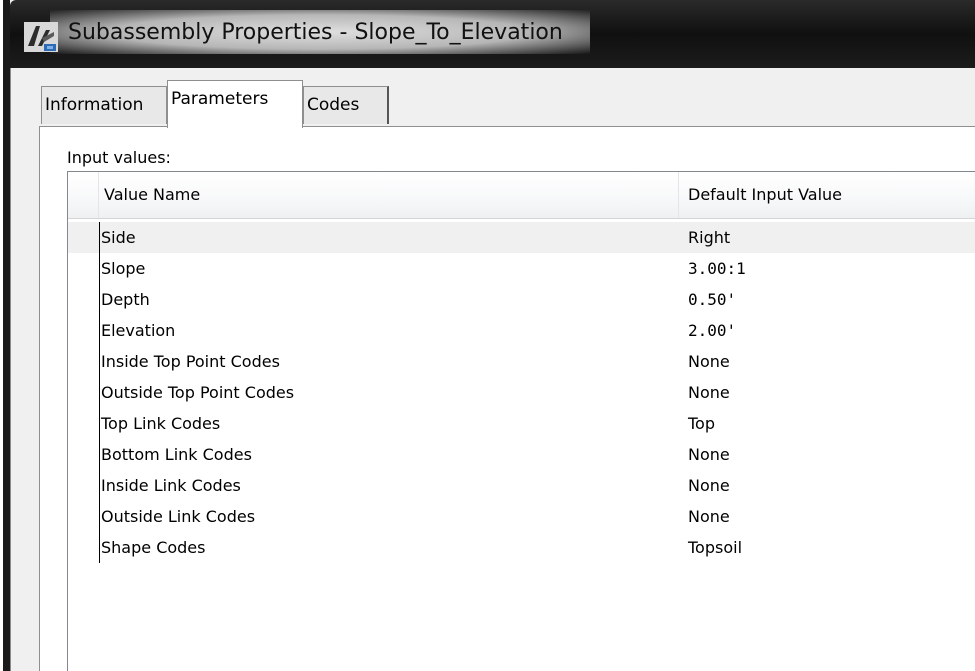 The width and height of the screenshot is (975, 671). Describe the element at coordinates (521, 299) in the screenshot. I see `table-row: Depth 0.50'` at that location.